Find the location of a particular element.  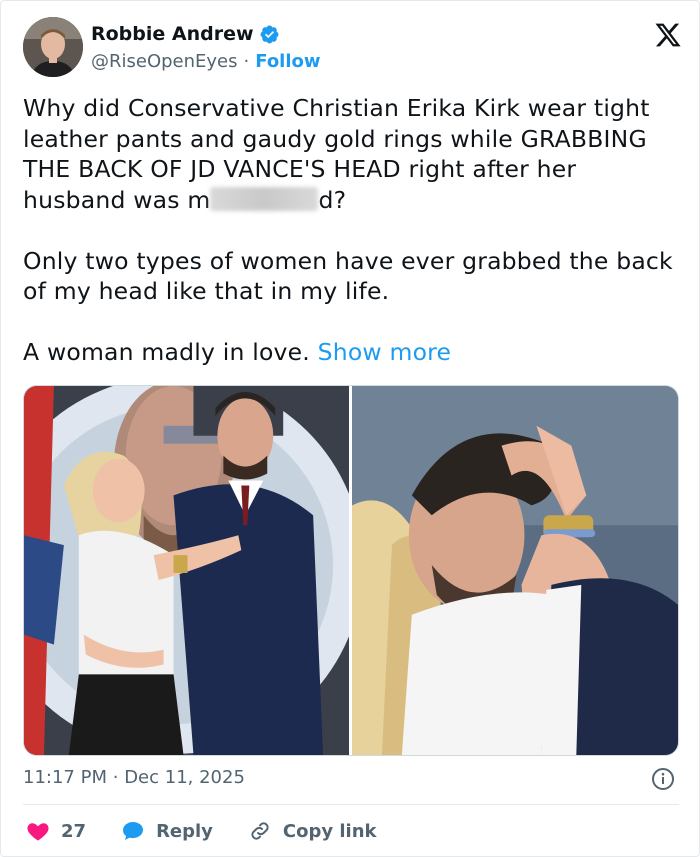

tweet-header: Robbie Andrew @RiseOpenEyes · Follow is located at coordinates (353, 48).